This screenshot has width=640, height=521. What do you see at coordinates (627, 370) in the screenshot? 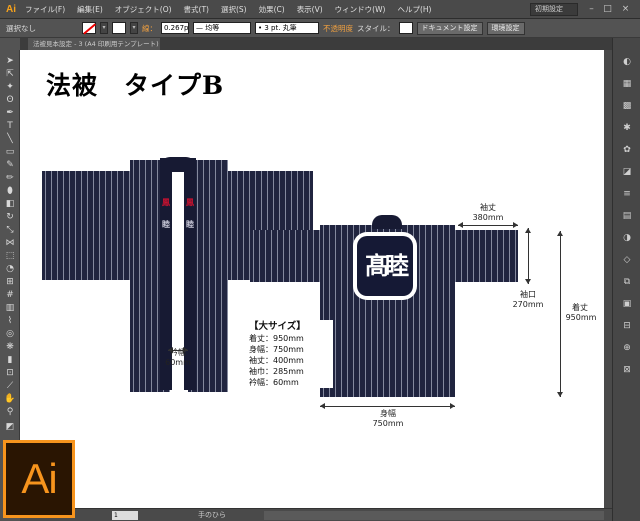
I see `transform-panel-icon: ⊠` at bounding box center [627, 370].